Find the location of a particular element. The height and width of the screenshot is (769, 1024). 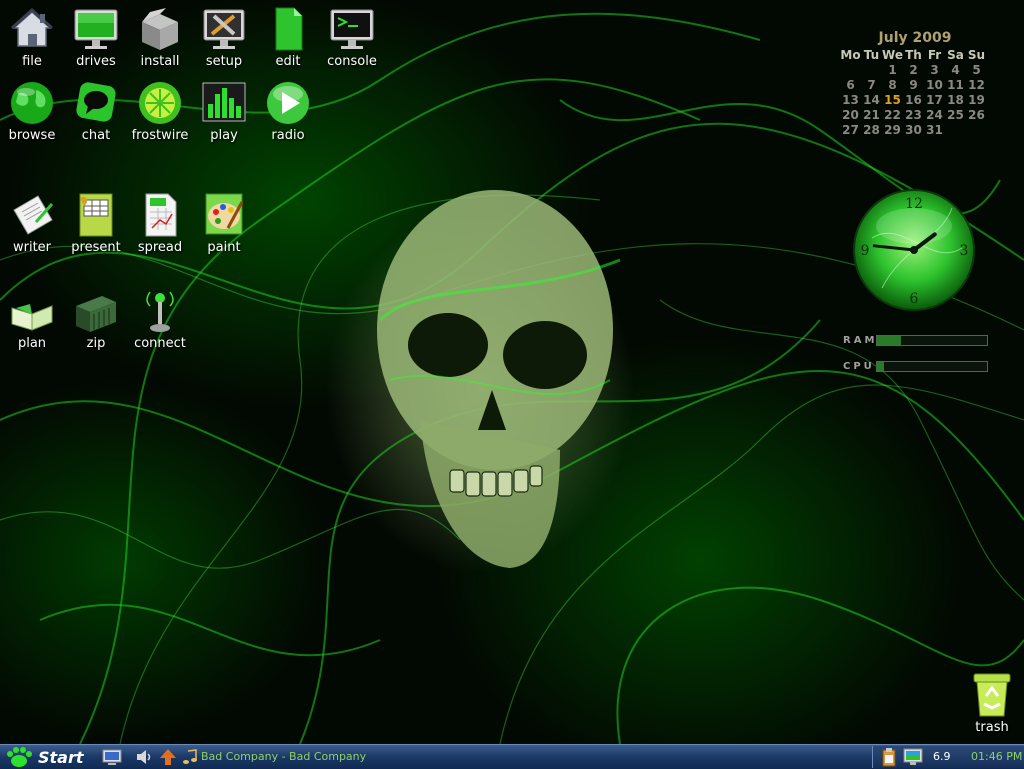

globe-icon is located at coordinates (32, 103).